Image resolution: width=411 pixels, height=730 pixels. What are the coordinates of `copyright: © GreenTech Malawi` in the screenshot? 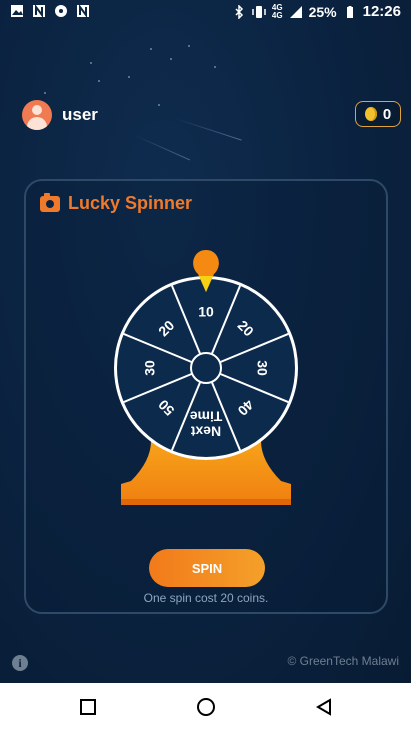 It's located at (343, 661).